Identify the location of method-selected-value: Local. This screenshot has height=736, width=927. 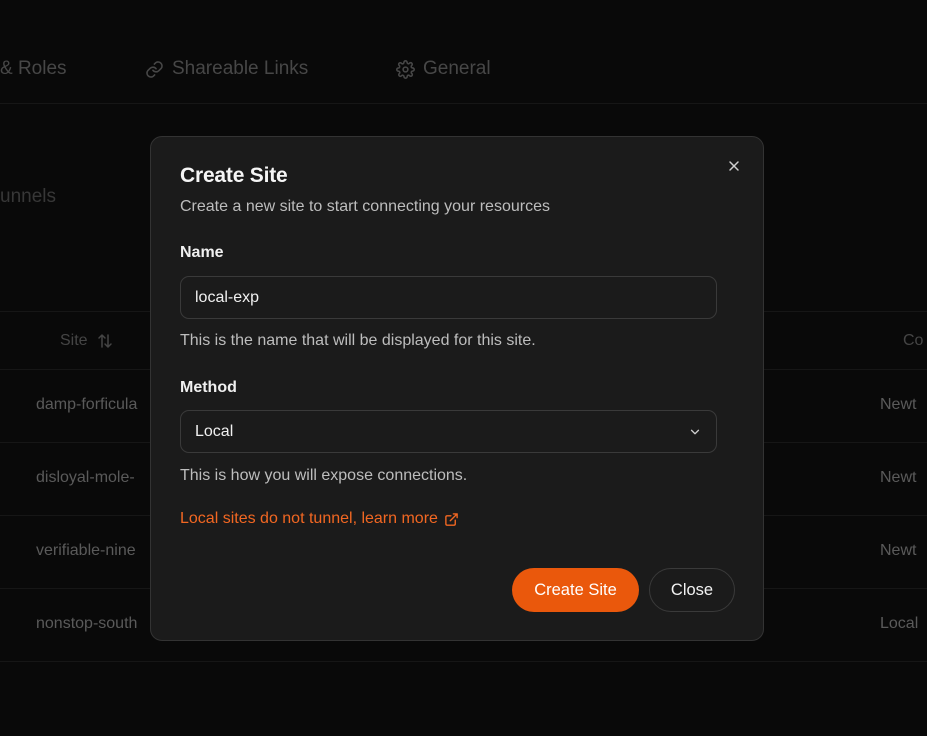
(214, 431).